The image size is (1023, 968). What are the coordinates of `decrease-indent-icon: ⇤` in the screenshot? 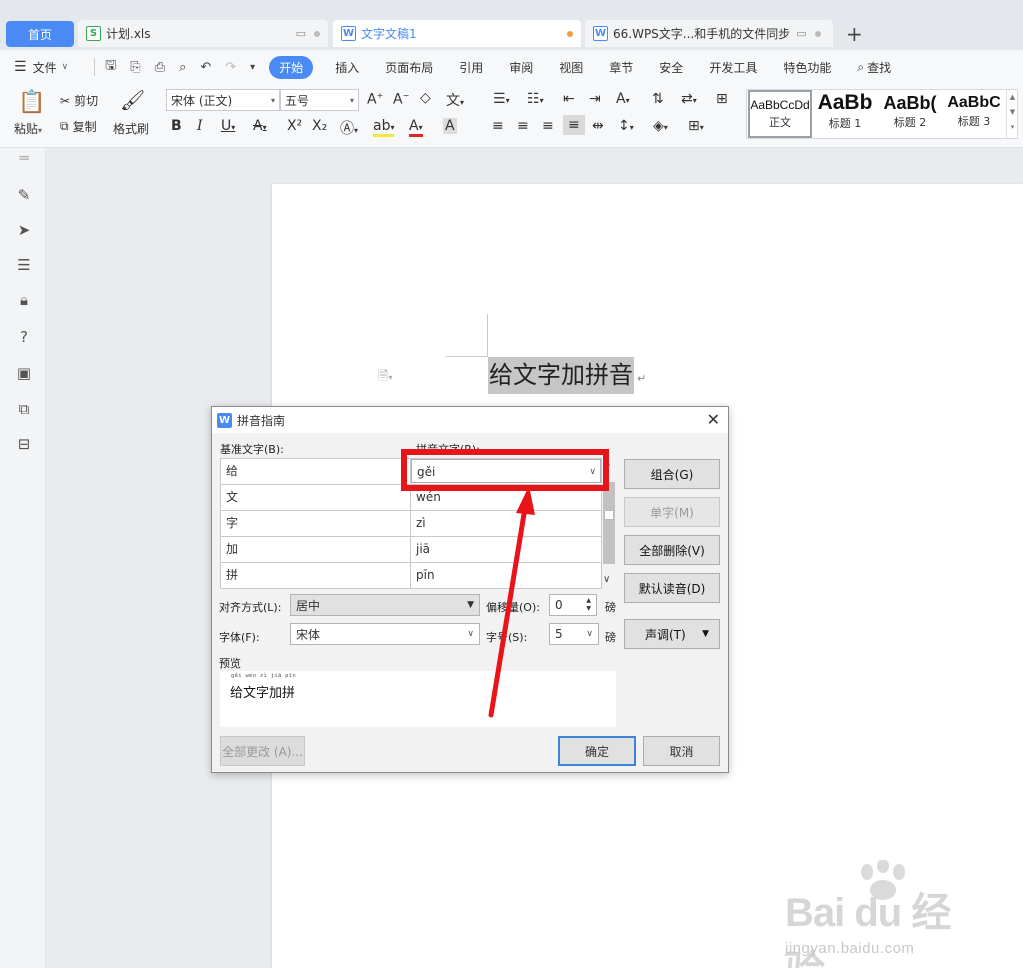 It's located at (569, 99).